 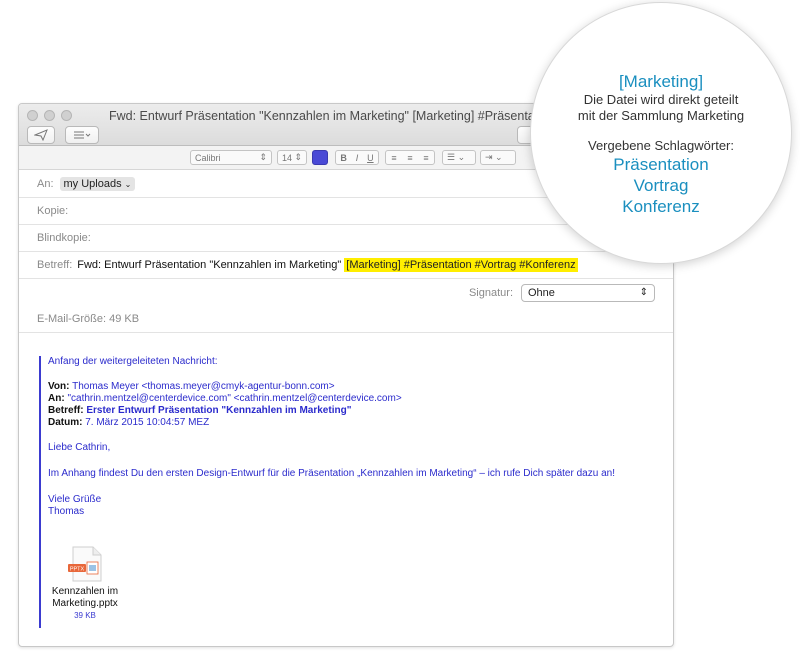 I want to click on font-size-value: 14, so click(x=287, y=157).